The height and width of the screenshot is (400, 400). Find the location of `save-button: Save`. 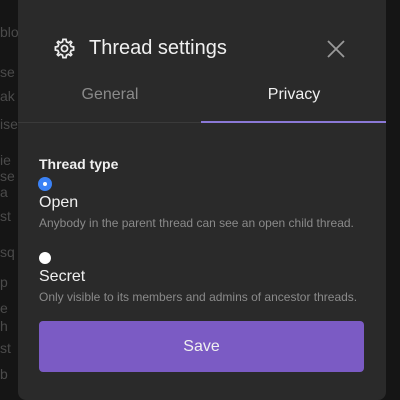

save-button: Save is located at coordinates (201, 346).